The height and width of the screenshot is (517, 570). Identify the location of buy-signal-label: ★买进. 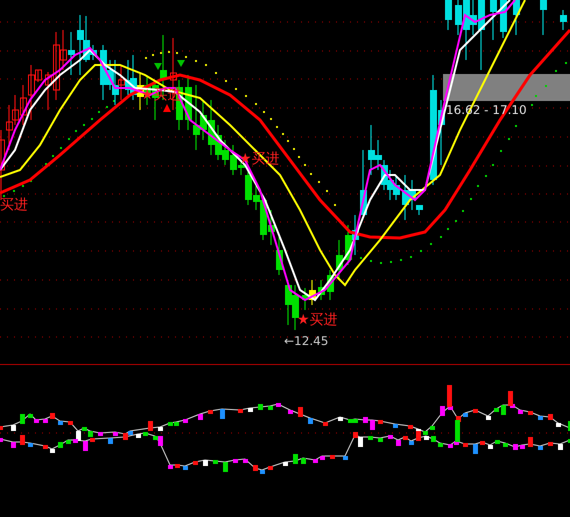
(317, 320).